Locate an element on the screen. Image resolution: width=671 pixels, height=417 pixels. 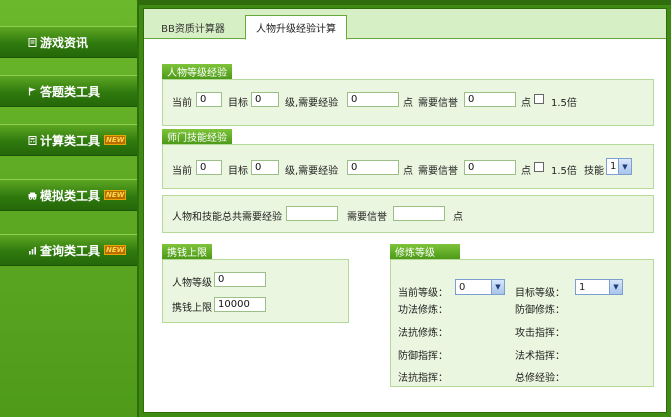
char-current-input is located at coordinates (209, 99).